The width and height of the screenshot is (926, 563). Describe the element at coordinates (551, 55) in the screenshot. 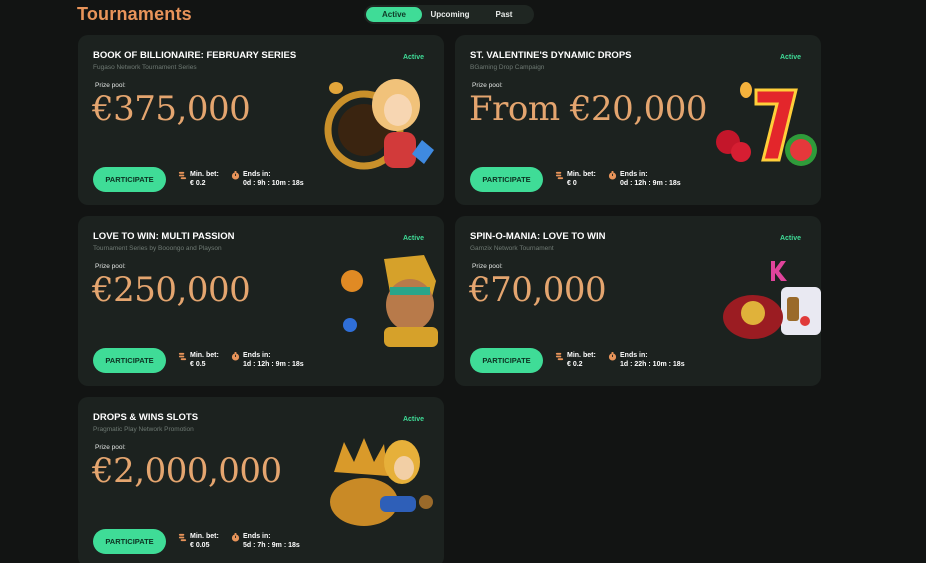

I see `tournament-title: ST. VALENTINE'S DYNAMIC DROPS` at that location.